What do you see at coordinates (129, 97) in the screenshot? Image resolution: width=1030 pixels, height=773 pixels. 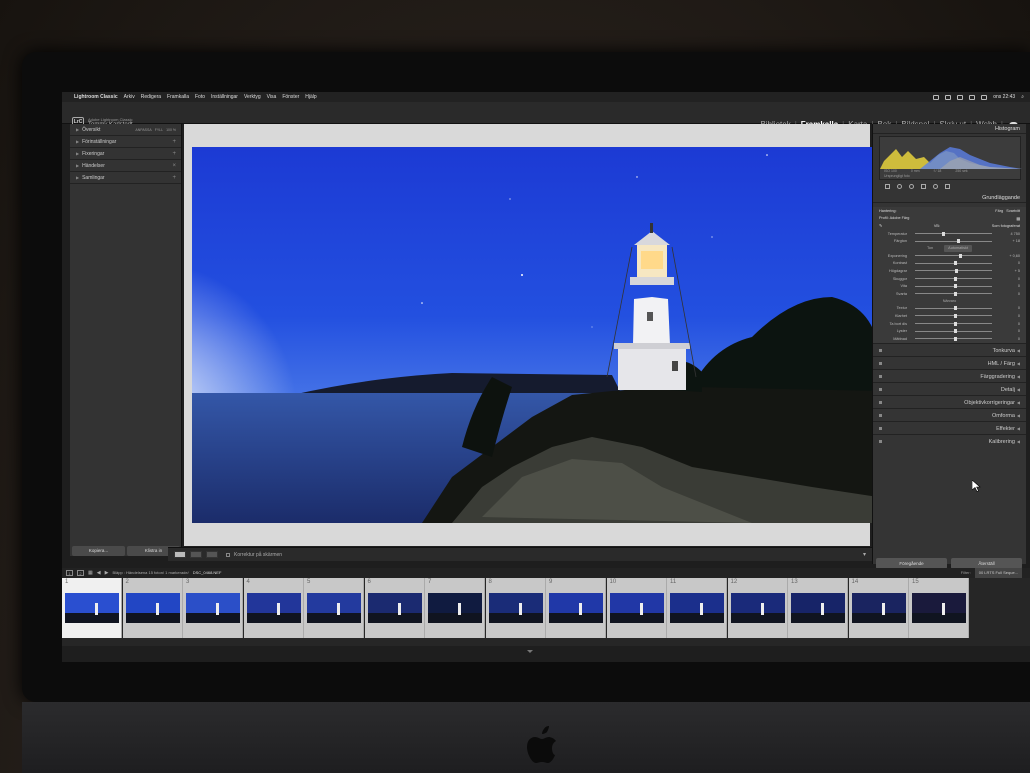 I see `menu-arkiv: Arkiv` at bounding box center [129, 97].